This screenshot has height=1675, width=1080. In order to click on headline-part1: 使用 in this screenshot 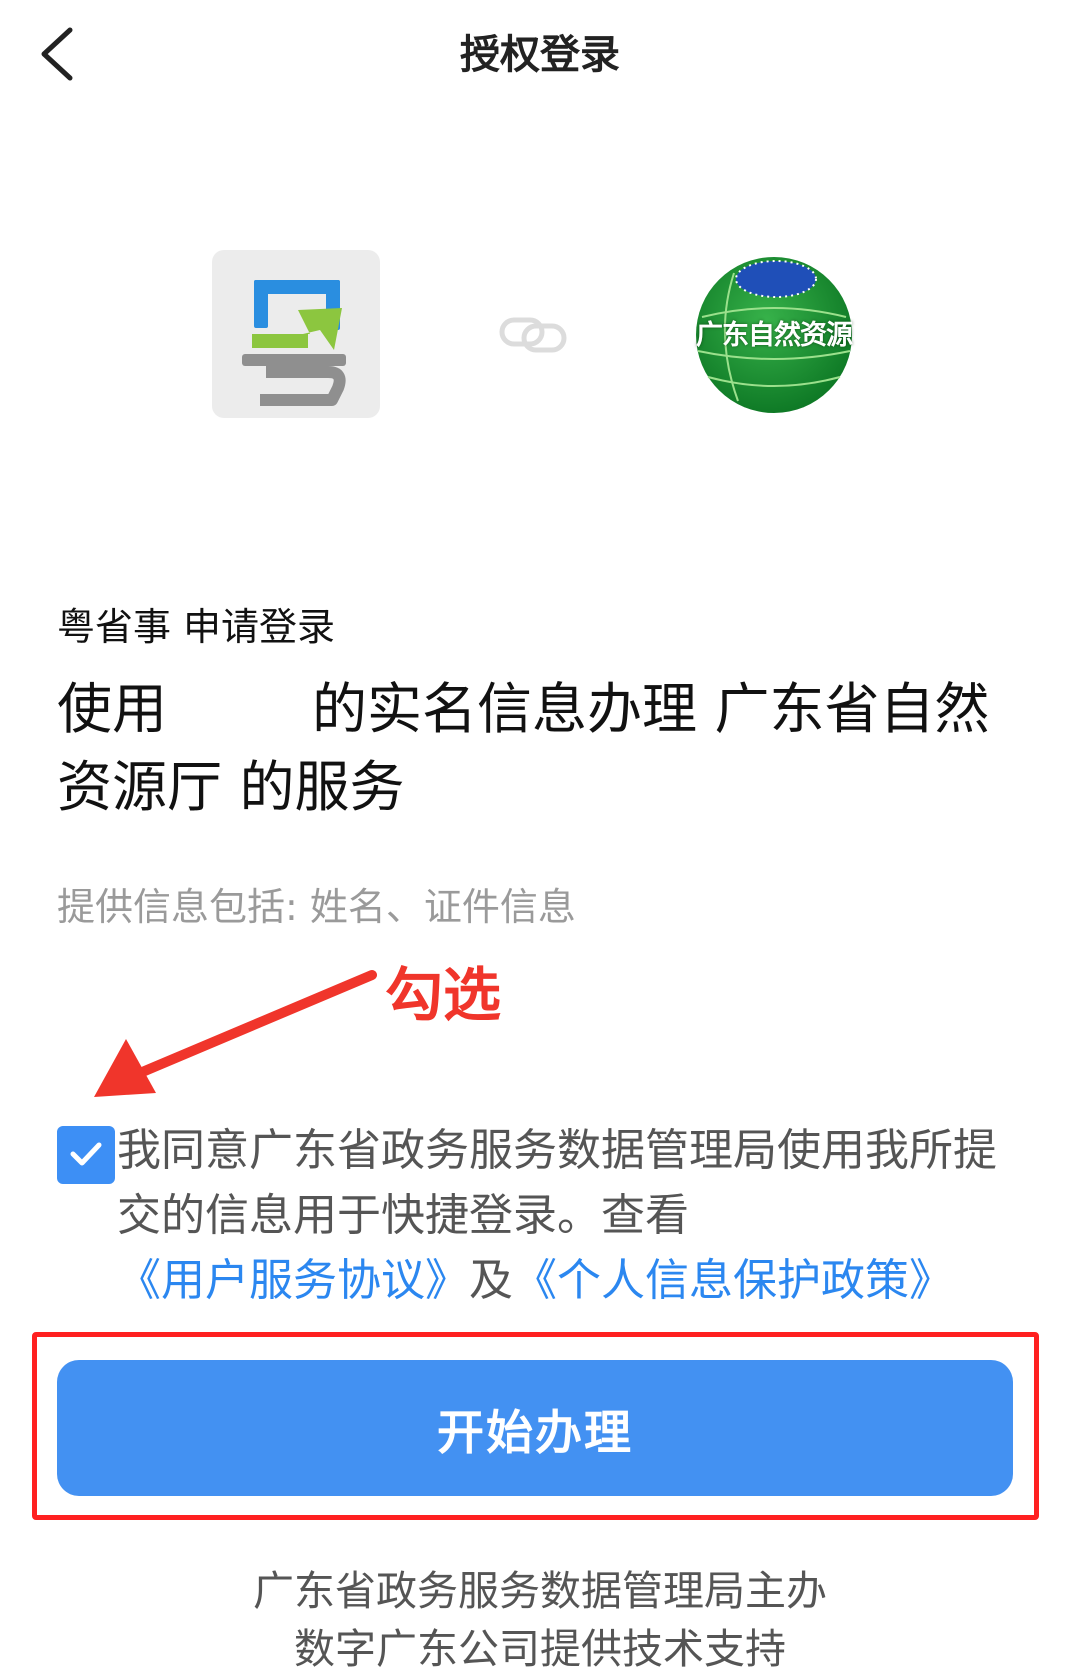, I will do `click(112, 709)`.